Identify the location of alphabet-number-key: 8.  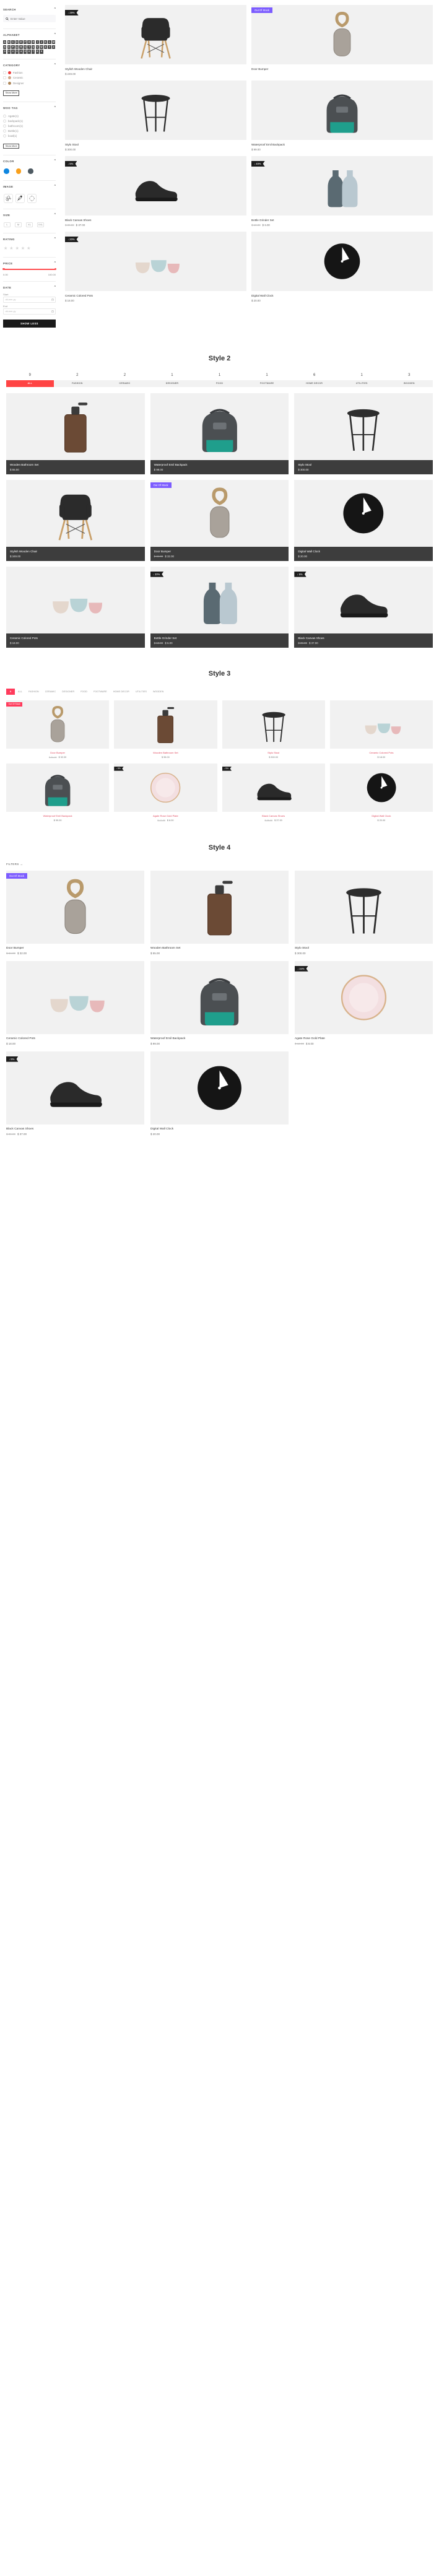
(38, 52).